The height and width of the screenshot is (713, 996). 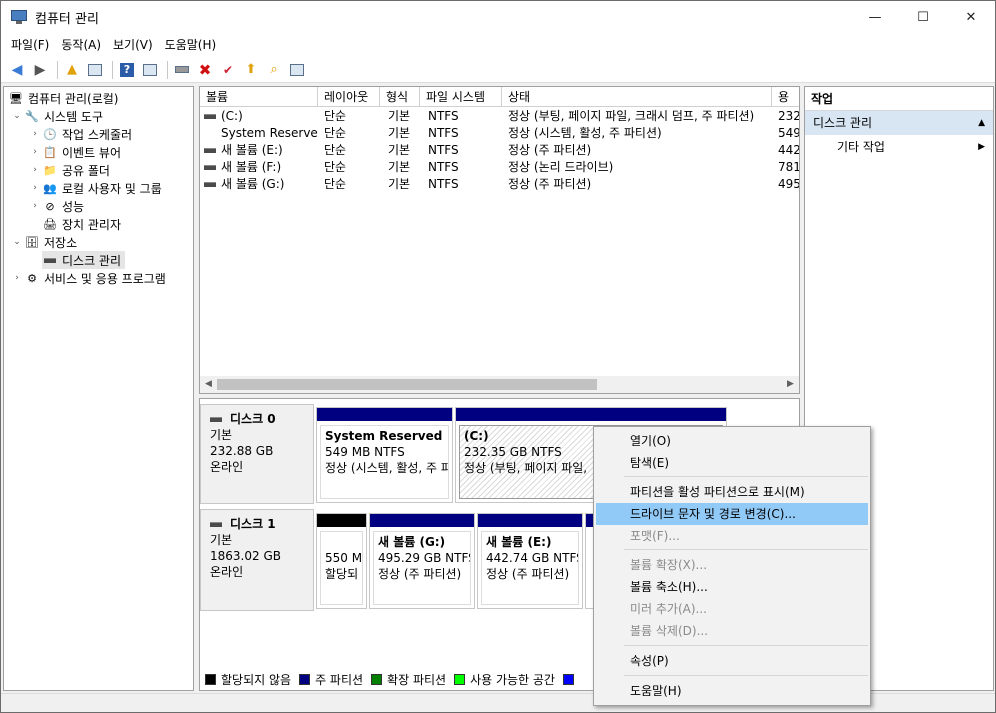 I want to click on disk1-type: 기본, so click(x=221, y=540).